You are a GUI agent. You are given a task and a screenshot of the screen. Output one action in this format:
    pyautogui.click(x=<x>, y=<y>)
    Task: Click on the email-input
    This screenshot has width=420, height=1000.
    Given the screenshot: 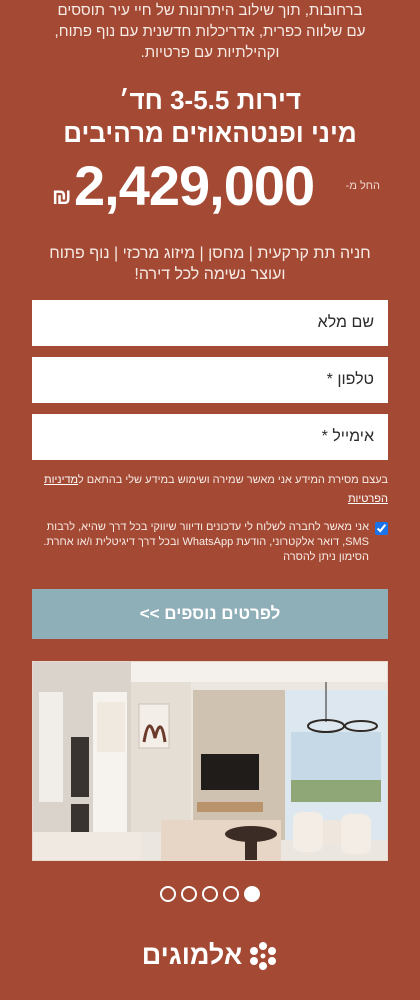 What is the action you would take?
    pyautogui.click(x=210, y=437)
    